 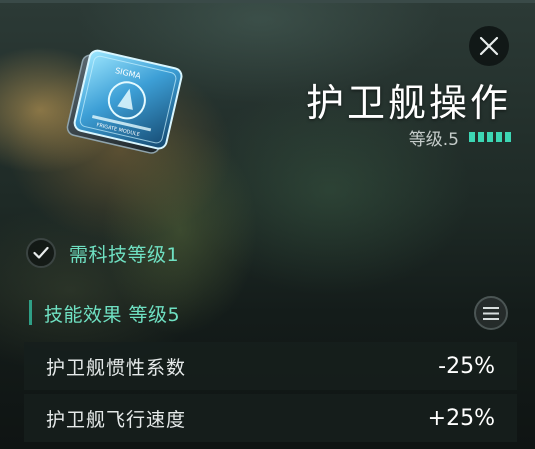 I want to click on check-icon, so click(x=41, y=252).